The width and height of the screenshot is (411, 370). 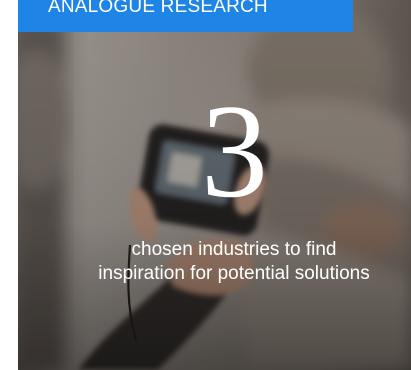 What do you see at coordinates (234, 151) in the screenshot?
I see `stat-number: 3` at bounding box center [234, 151].